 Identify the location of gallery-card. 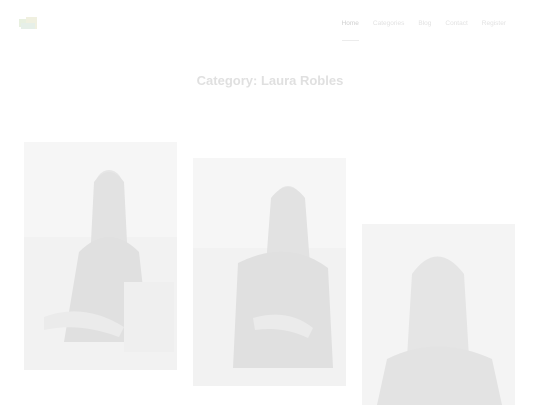
(438, 314).